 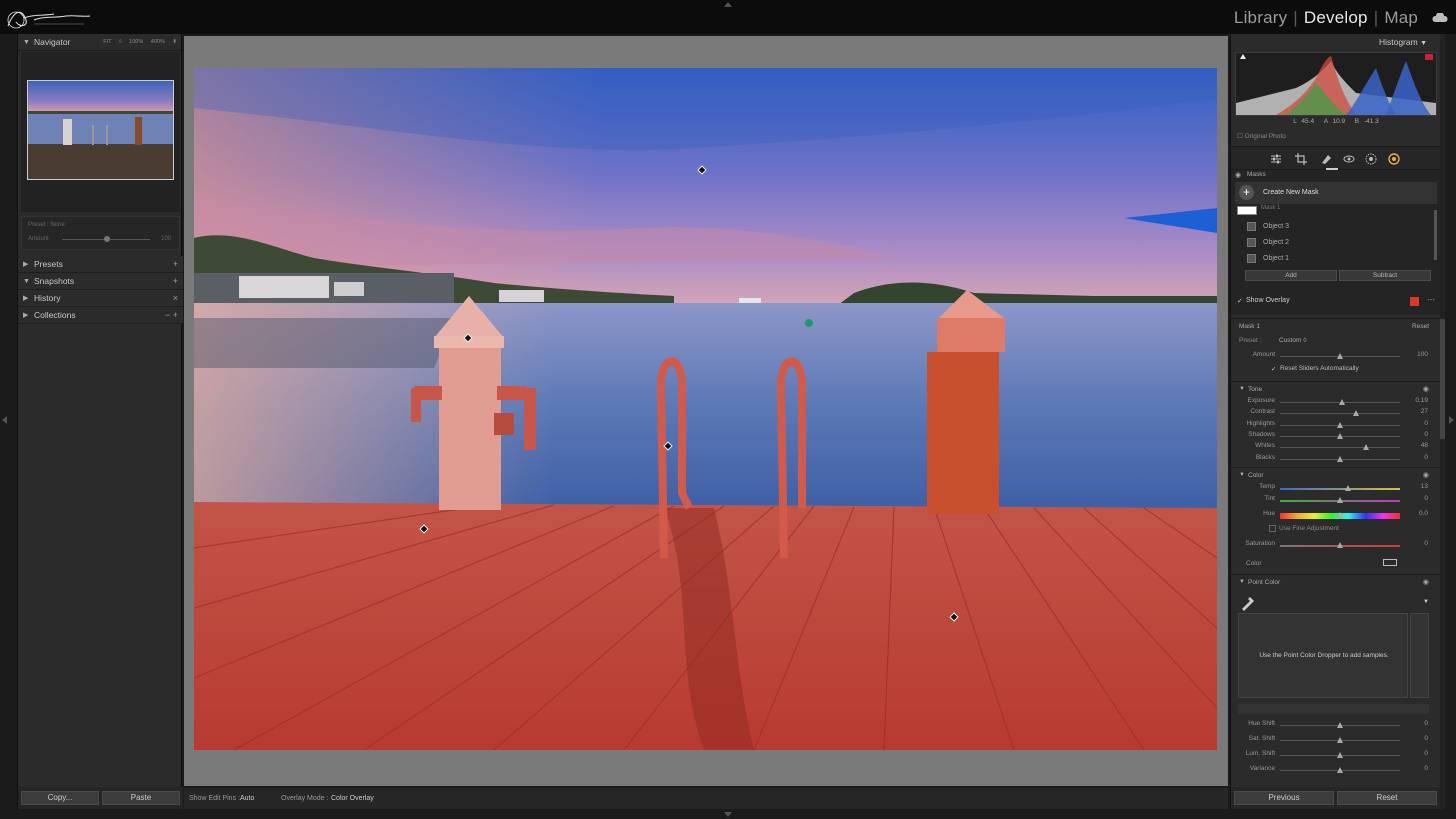 I want to click on eyedropper-icon, so click(x=1248, y=603).